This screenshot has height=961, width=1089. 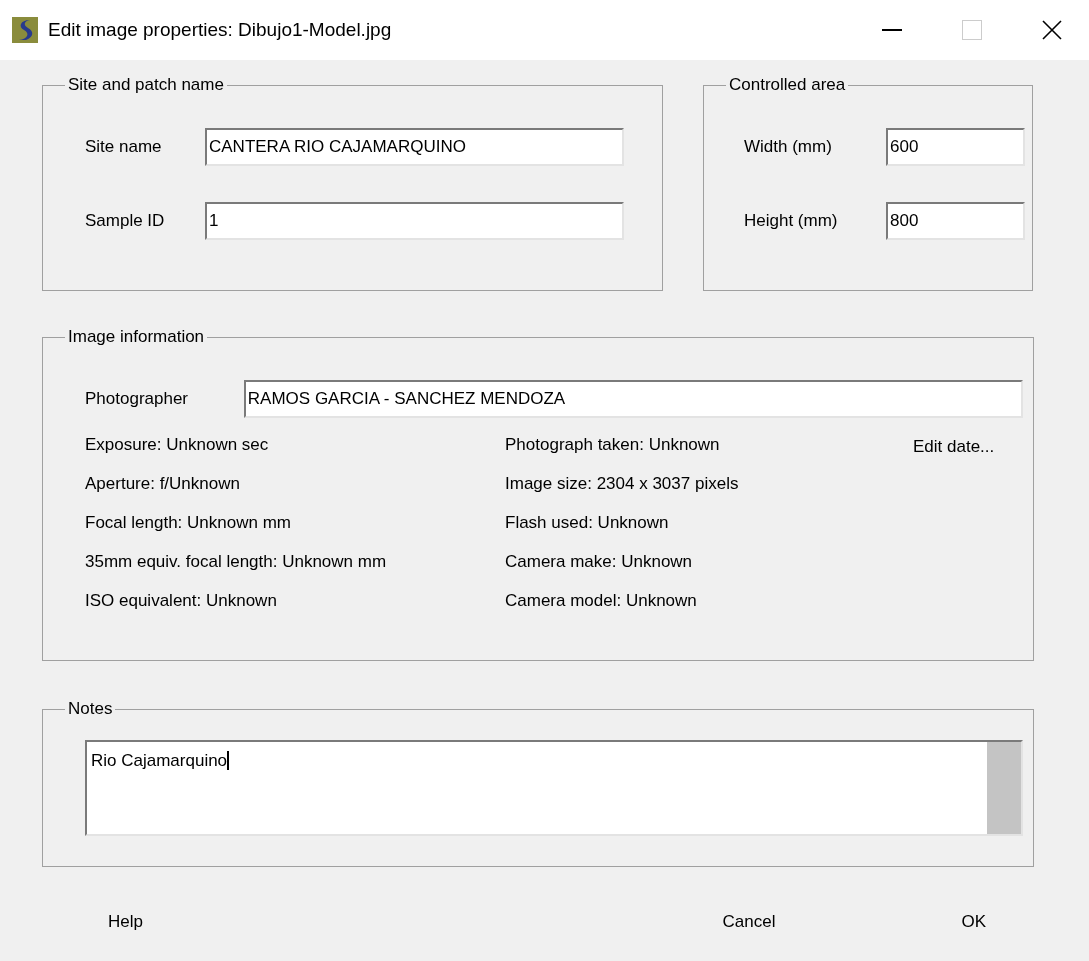 I want to click on info-text: Camera make: Unknown, so click(x=599, y=562).